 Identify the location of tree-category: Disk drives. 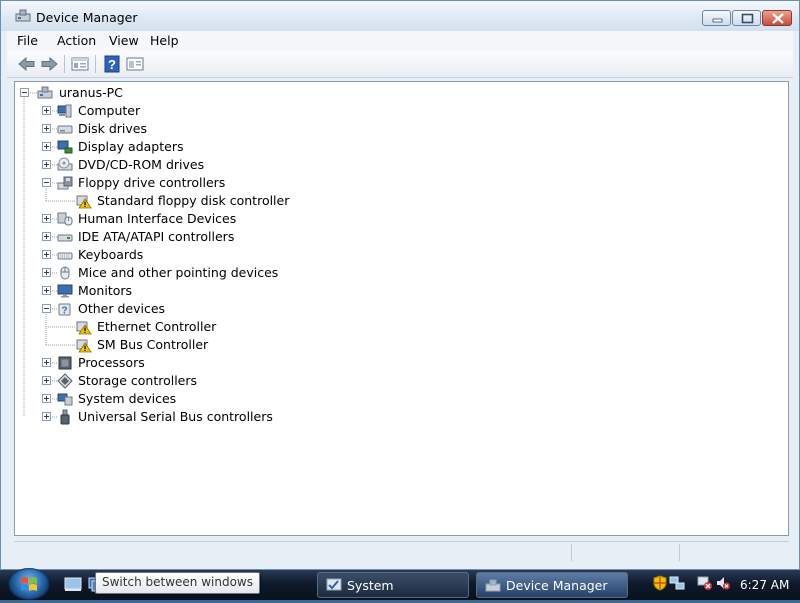
(395, 129).